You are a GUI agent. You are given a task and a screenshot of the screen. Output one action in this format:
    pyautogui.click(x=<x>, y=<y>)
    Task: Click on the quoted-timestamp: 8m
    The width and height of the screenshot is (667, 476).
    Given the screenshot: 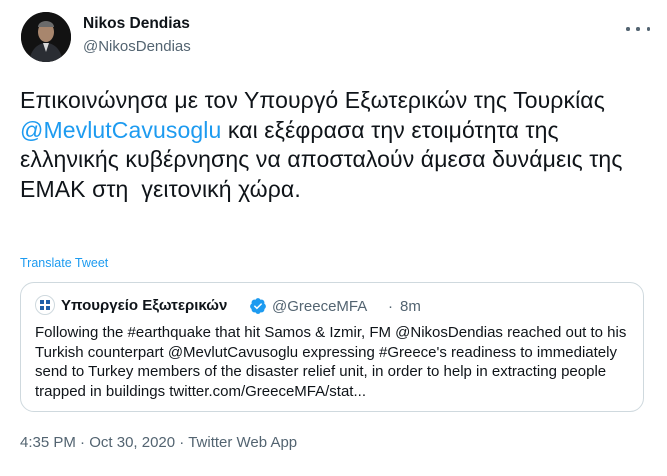 What is the action you would take?
    pyautogui.click(x=410, y=306)
    